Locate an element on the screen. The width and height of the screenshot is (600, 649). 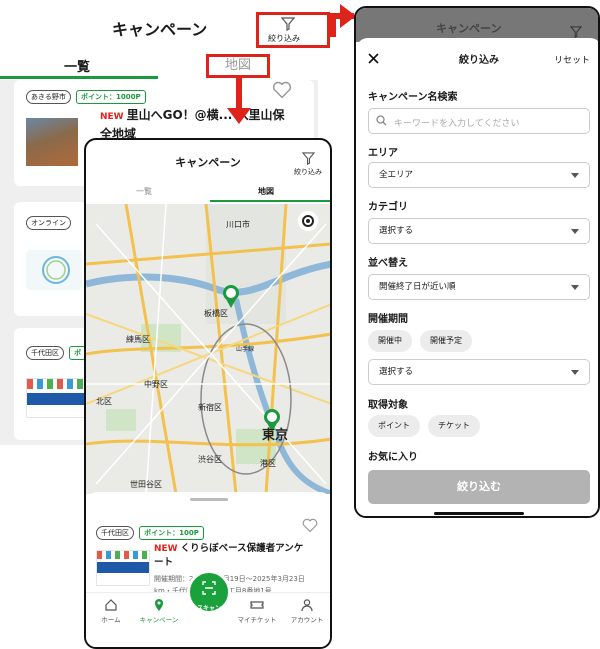
apply-filter-button: 絞り込む is located at coordinates (479, 487).